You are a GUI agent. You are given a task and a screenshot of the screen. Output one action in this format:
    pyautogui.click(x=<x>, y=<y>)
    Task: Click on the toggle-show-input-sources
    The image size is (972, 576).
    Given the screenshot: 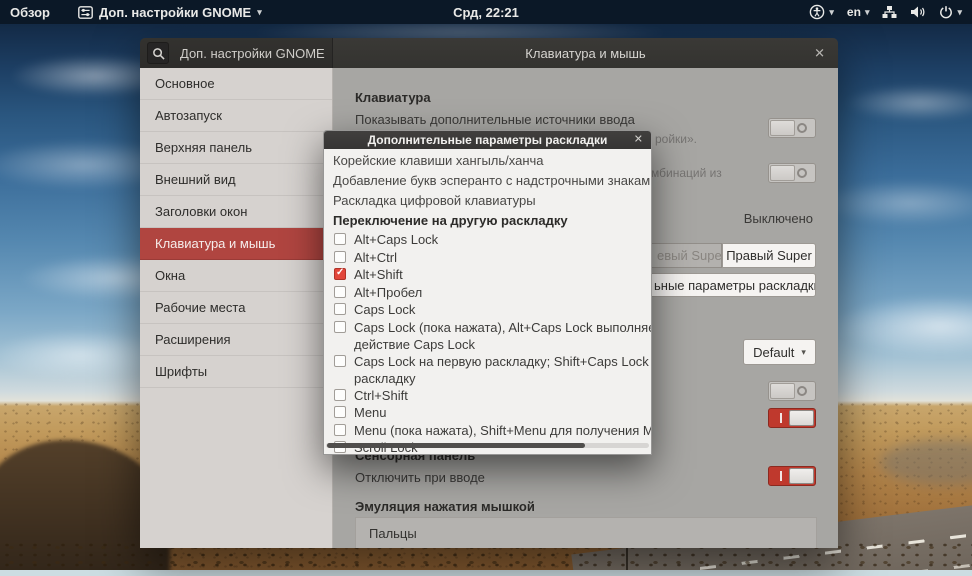 What is the action you would take?
    pyautogui.click(x=792, y=128)
    